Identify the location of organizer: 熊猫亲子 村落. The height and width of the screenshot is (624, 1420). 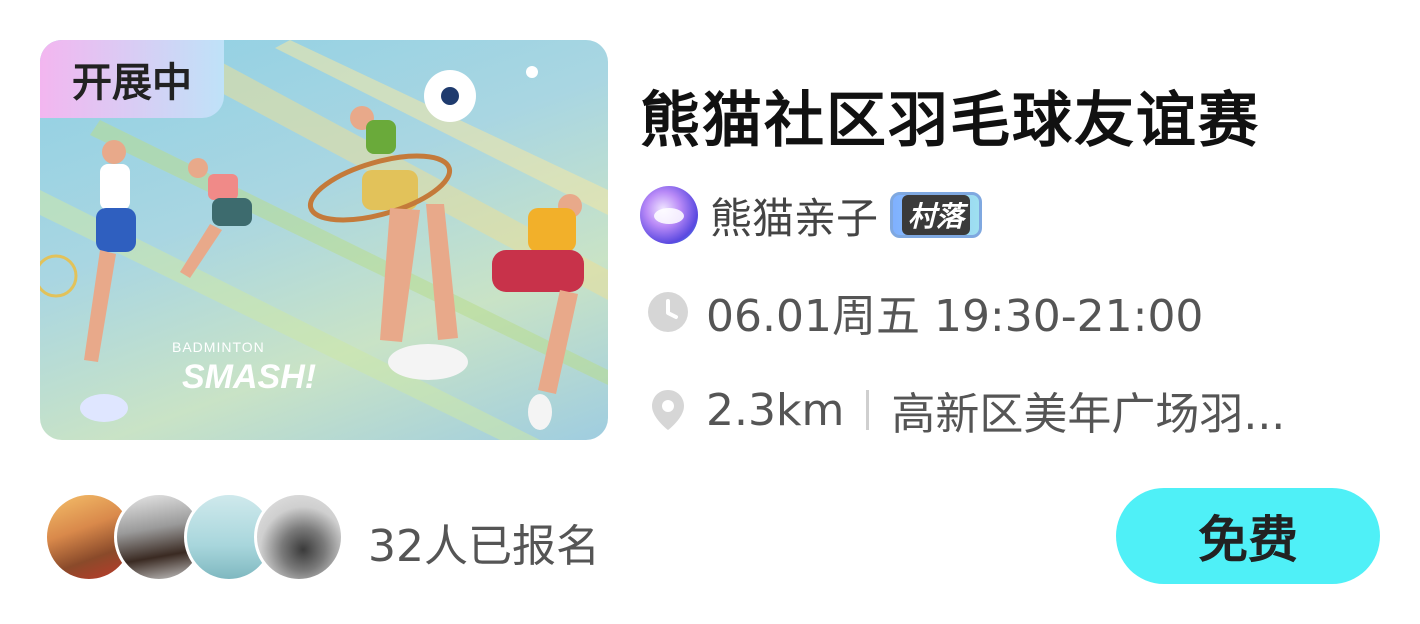
(811, 215).